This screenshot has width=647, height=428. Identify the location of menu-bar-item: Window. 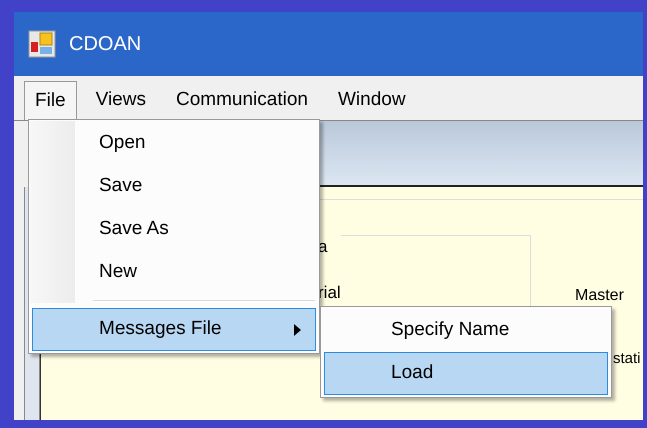
(371, 100).